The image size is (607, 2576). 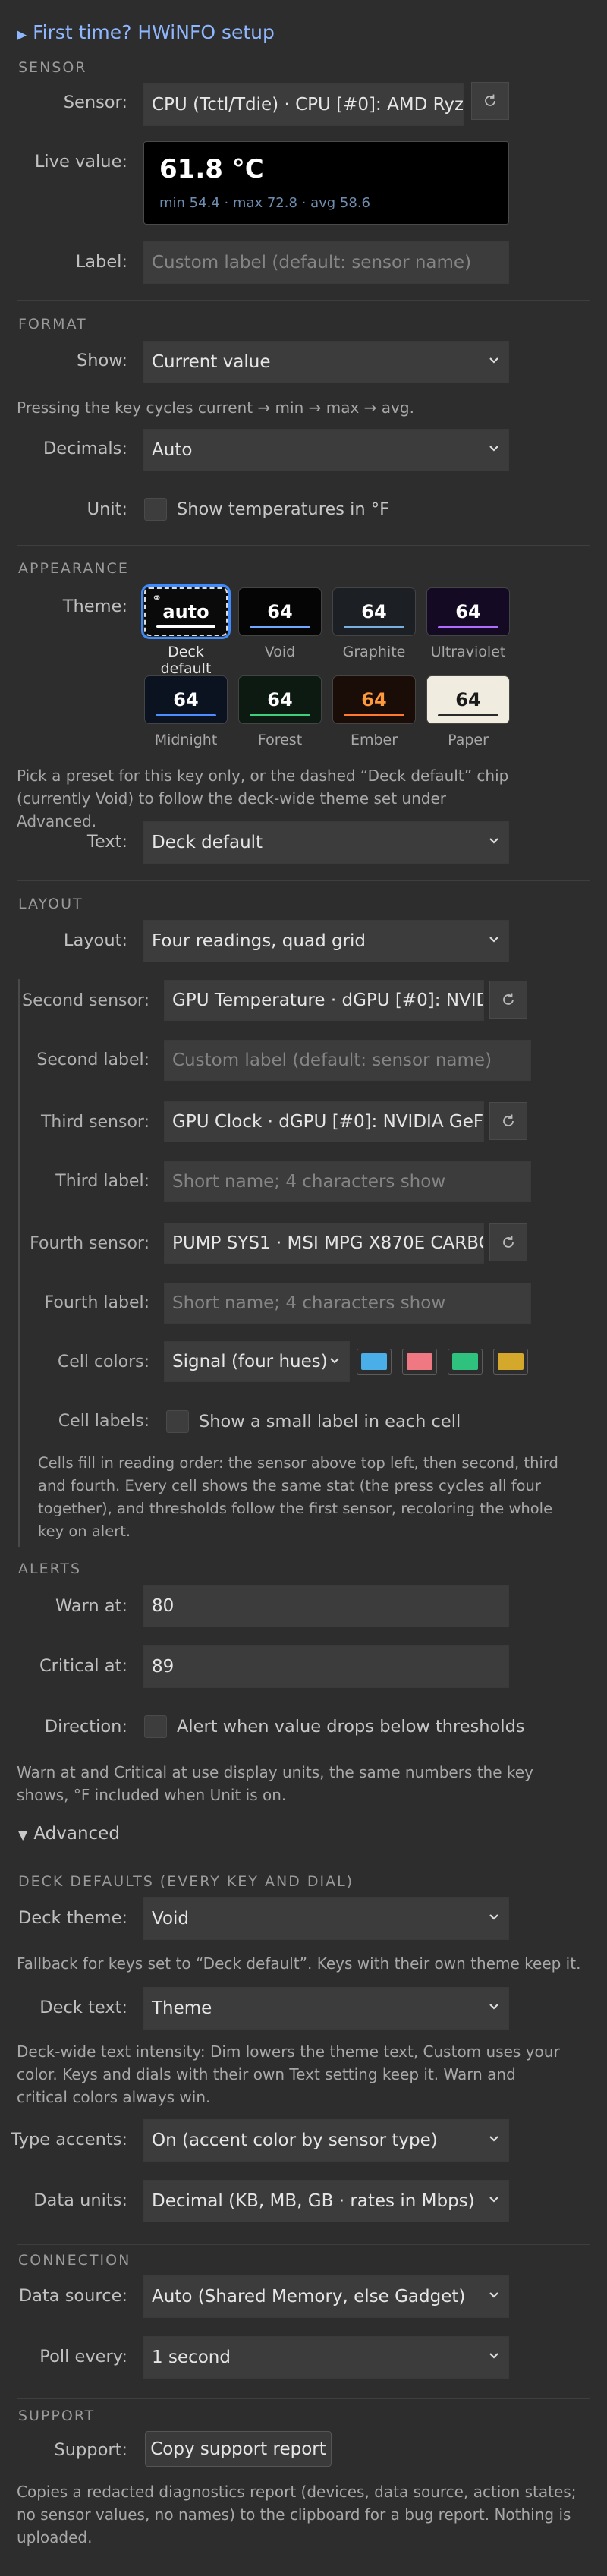 What do you see at coordinates (155, 1726) in the screenshot?
I see `direction-checkbox` at bounding box center [155, 1726].